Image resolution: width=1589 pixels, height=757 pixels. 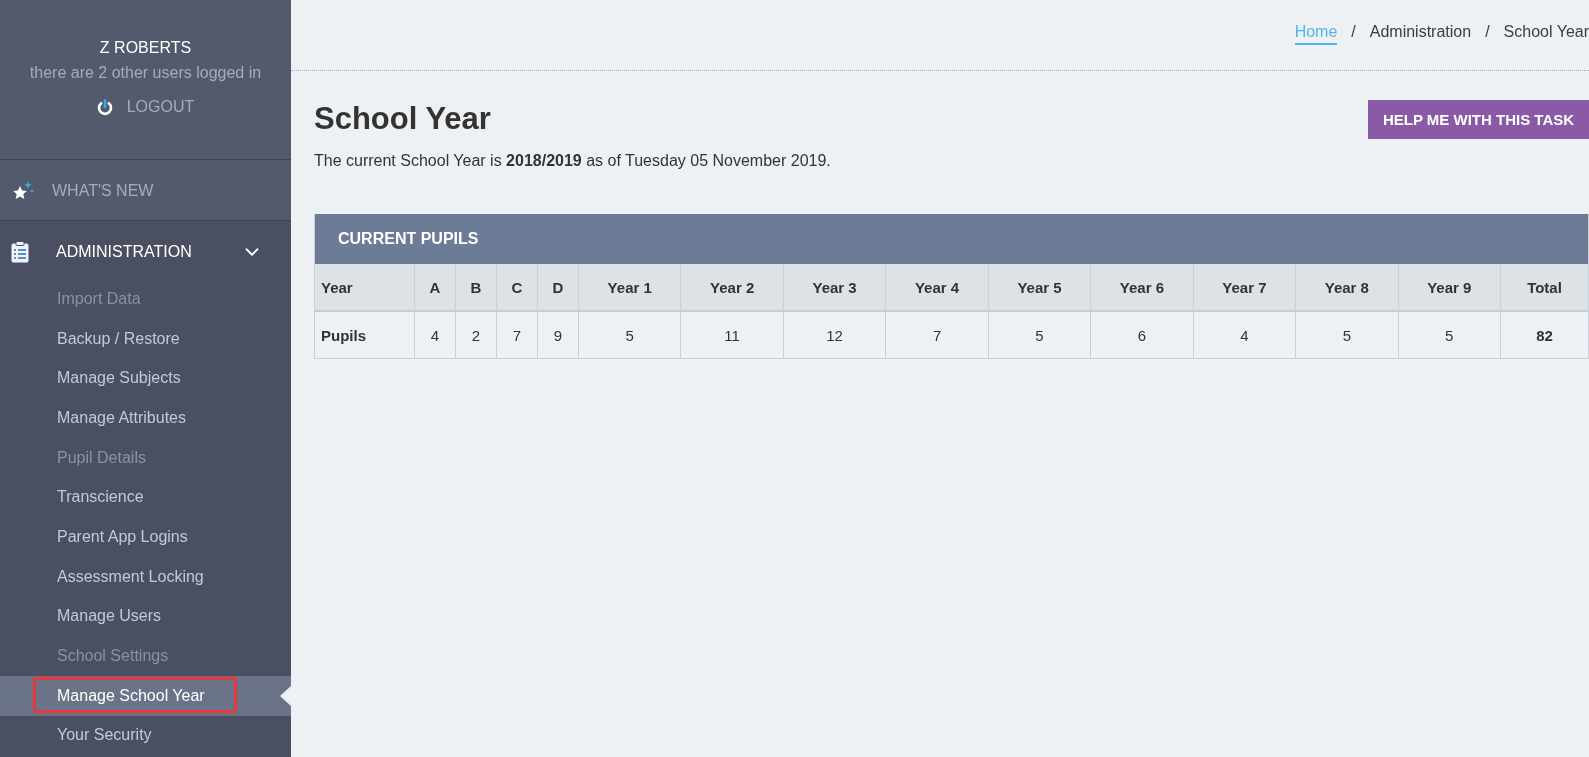 What do you see at coordinates (732, 288) in the screenshot?
I see `column-header: Year 2` at bounding box center [732, 288].